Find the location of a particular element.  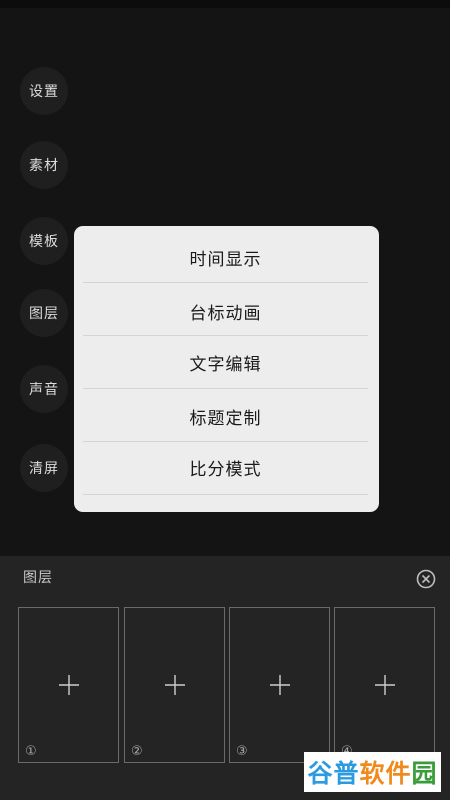

sidebar-button-label: 设置 is located at coordinates (44, 92).